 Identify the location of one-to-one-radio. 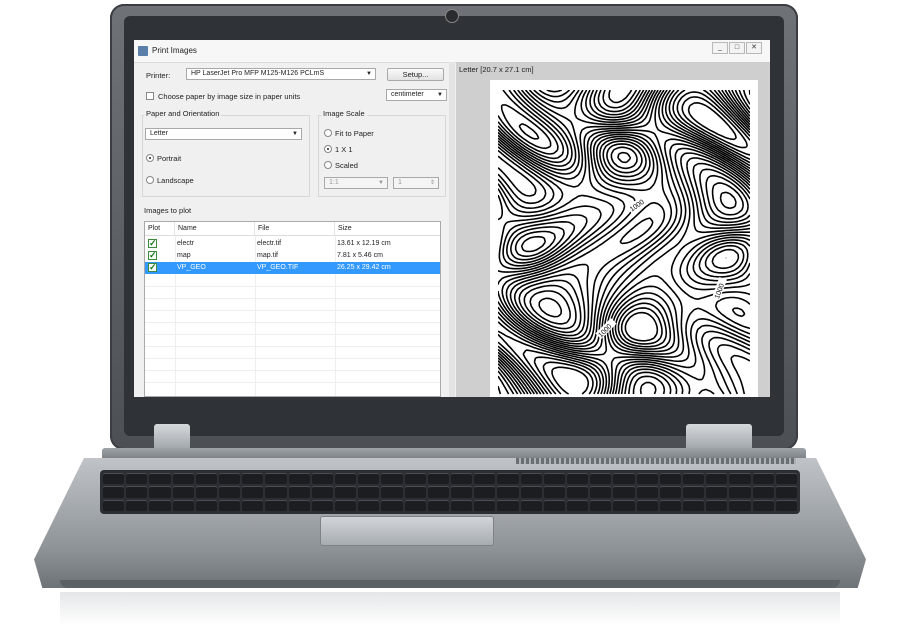
(328, 149).